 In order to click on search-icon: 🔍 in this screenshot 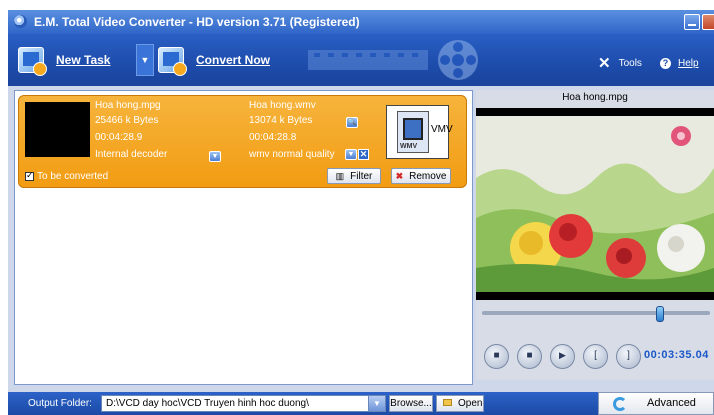, I will do `click(352, 122)`.